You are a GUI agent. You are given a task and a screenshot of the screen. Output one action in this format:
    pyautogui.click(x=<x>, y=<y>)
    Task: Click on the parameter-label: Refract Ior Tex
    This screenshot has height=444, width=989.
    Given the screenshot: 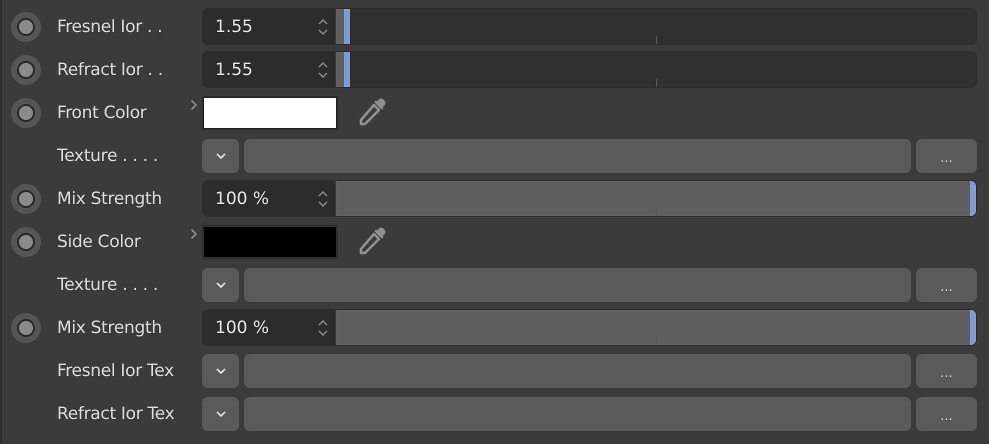 What is the action you would take?
    pyautogui.click(x=116, y=414)
    